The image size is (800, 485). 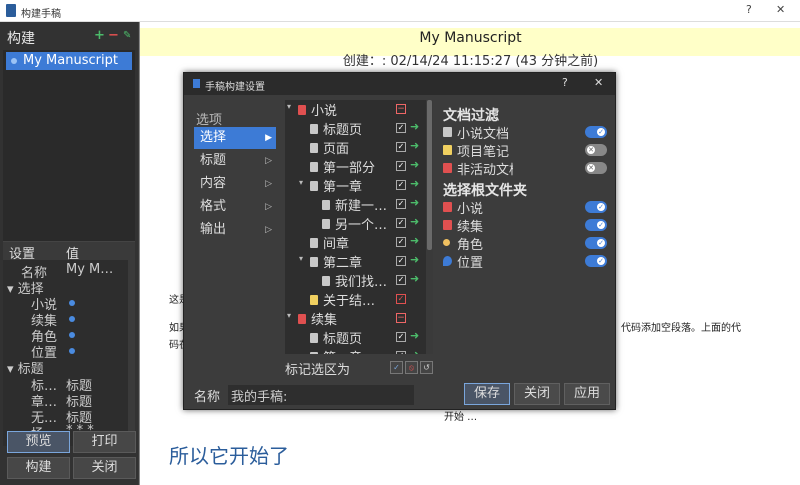 What do you see at coordinates (302, 319) in the screenshot?
I see `folder-icon` at bounding box center [302, 319].